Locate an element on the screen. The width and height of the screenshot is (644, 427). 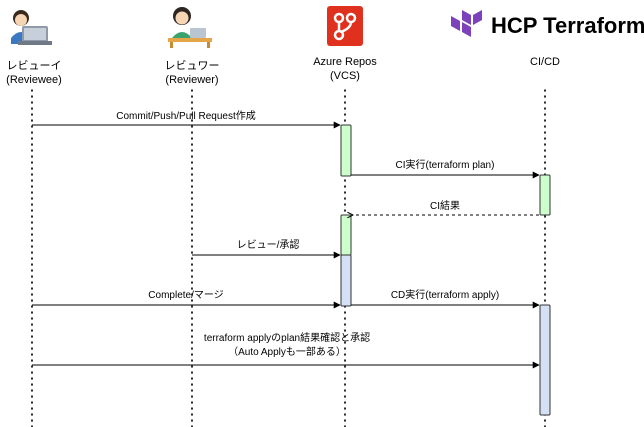
message-label-apply-approve: terraform applyのplan結果確認と承認 is located at coordinates (287, 337).